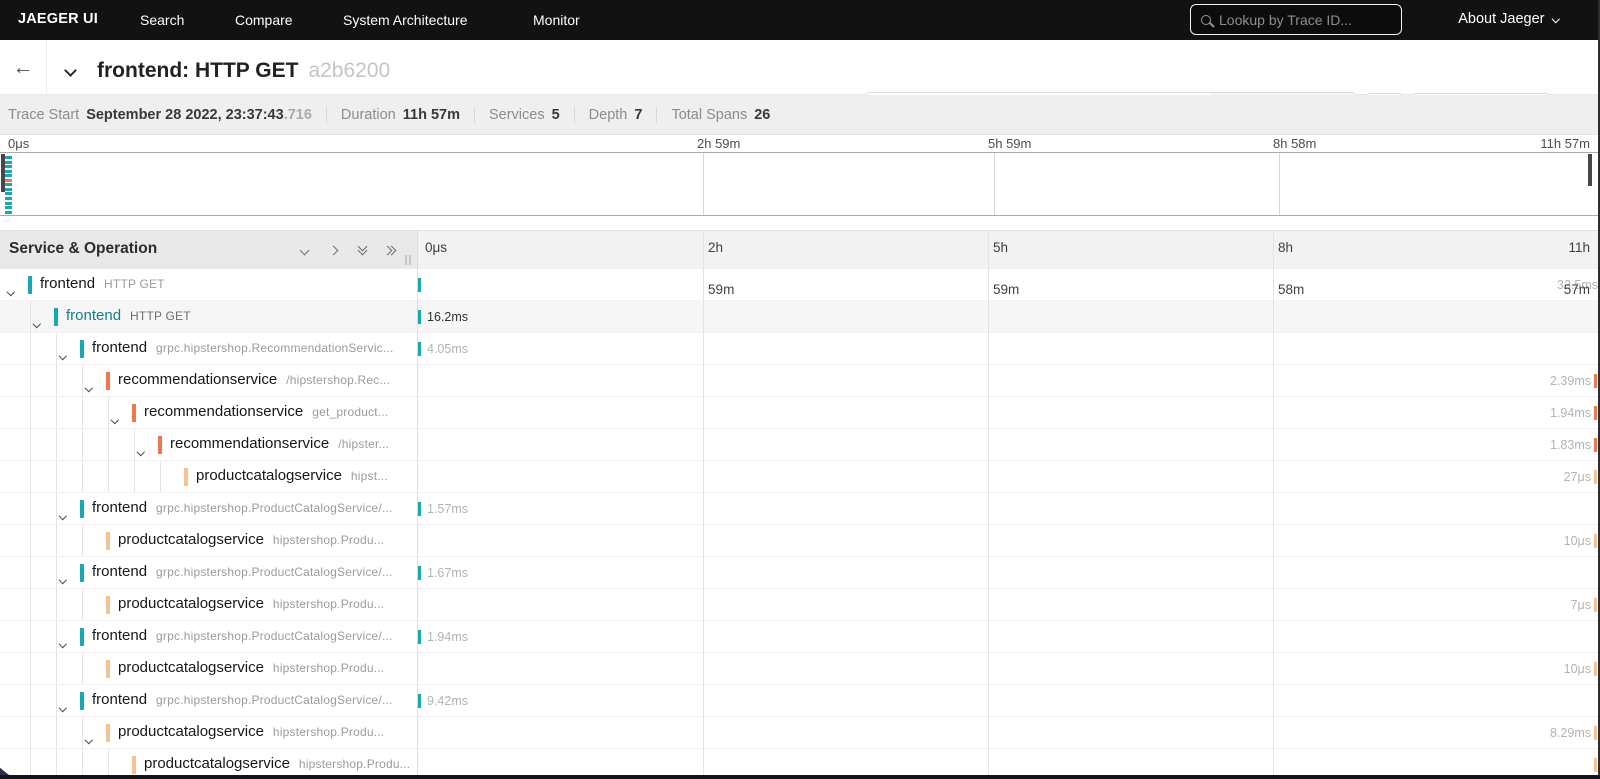 Image resolution: width=1600 pixels, height=779 pixels. What do you see at coordinates (1570, 413) in the screenshot?
I see `span-duration: 1.94ms` at bounding box center [1570, 413].